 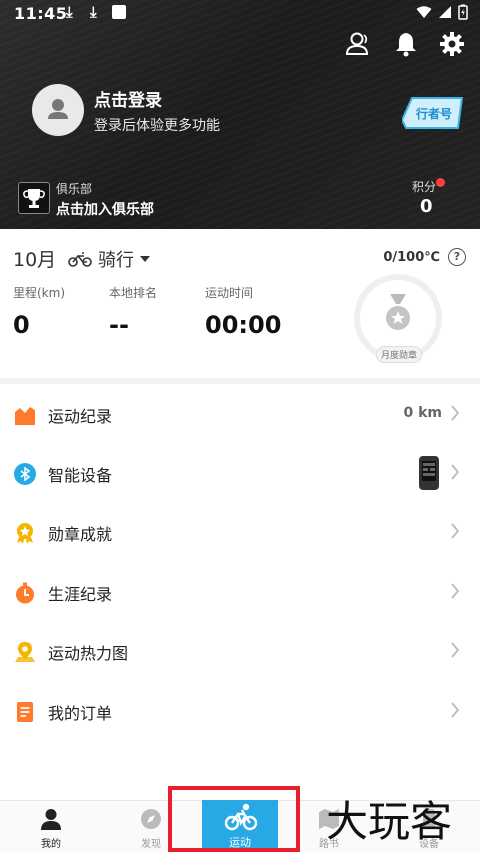 I want to click on notification-icon, so click(x=119, y=12).